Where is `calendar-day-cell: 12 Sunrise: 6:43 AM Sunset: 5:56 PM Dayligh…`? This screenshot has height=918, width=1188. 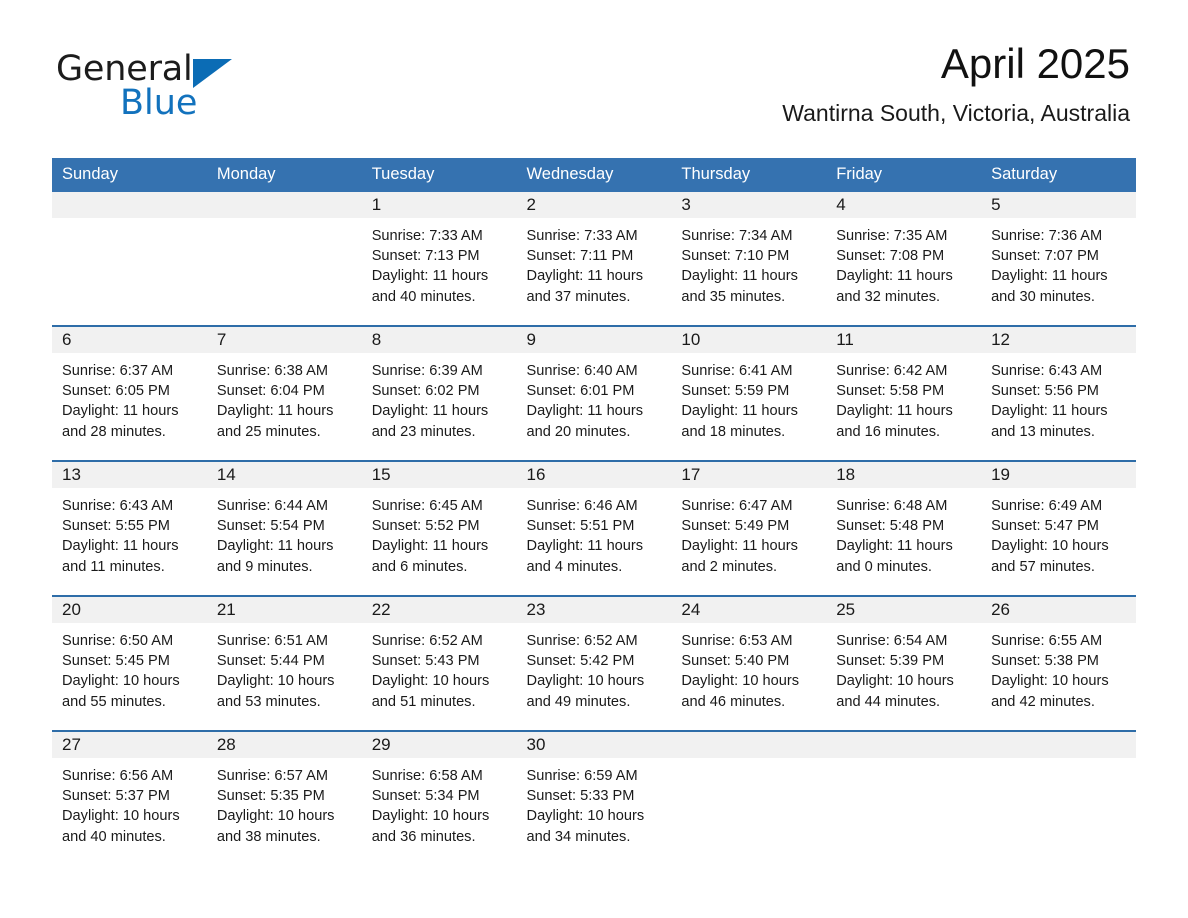 calendar-day-cell: 12 Sunrise: 6:43 AM Sunset: 5:56 PM Dayligh… is located at coordinates (1058, 393).